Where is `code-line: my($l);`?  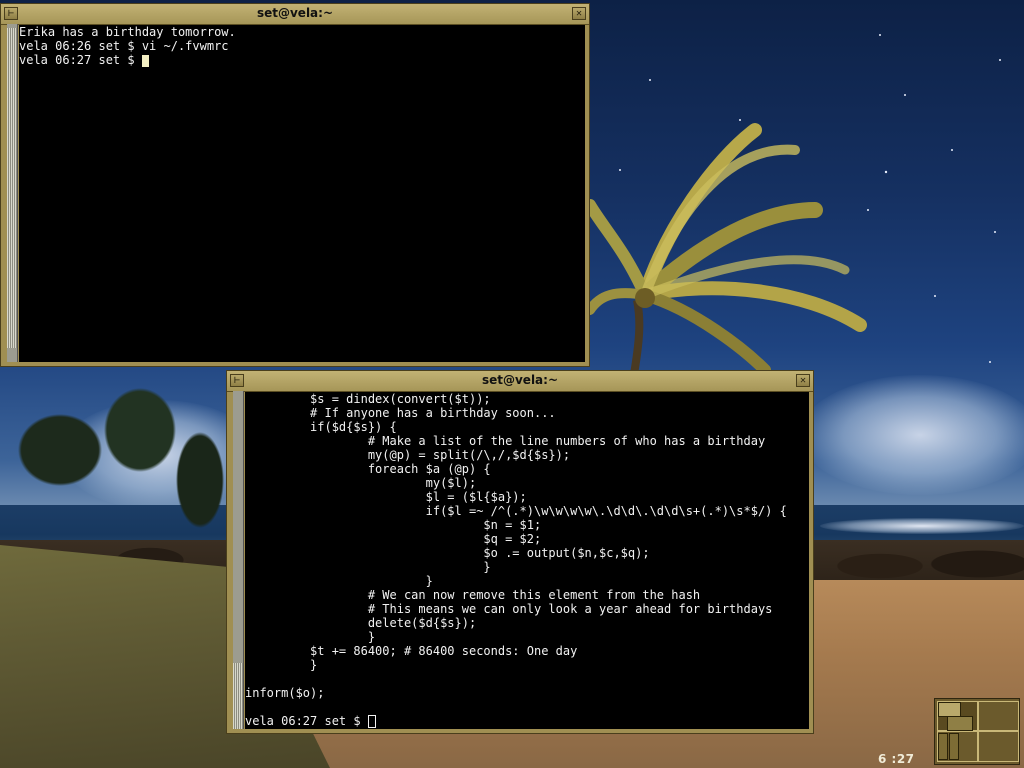
code-line: my($l); is located at coordinates (361, 483).